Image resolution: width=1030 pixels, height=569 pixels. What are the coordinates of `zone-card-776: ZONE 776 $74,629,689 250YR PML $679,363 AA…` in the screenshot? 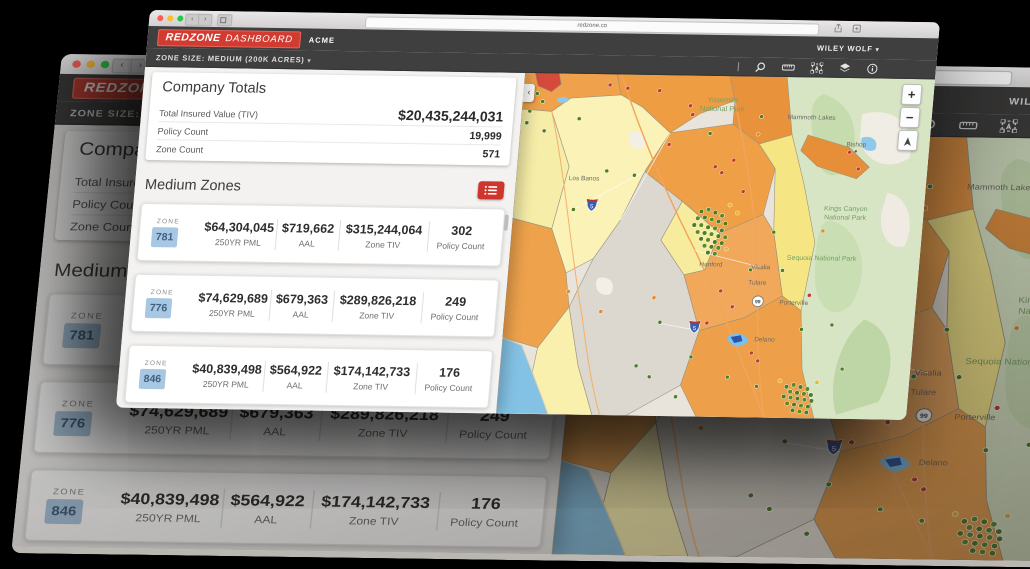 It's located at (315, 305).